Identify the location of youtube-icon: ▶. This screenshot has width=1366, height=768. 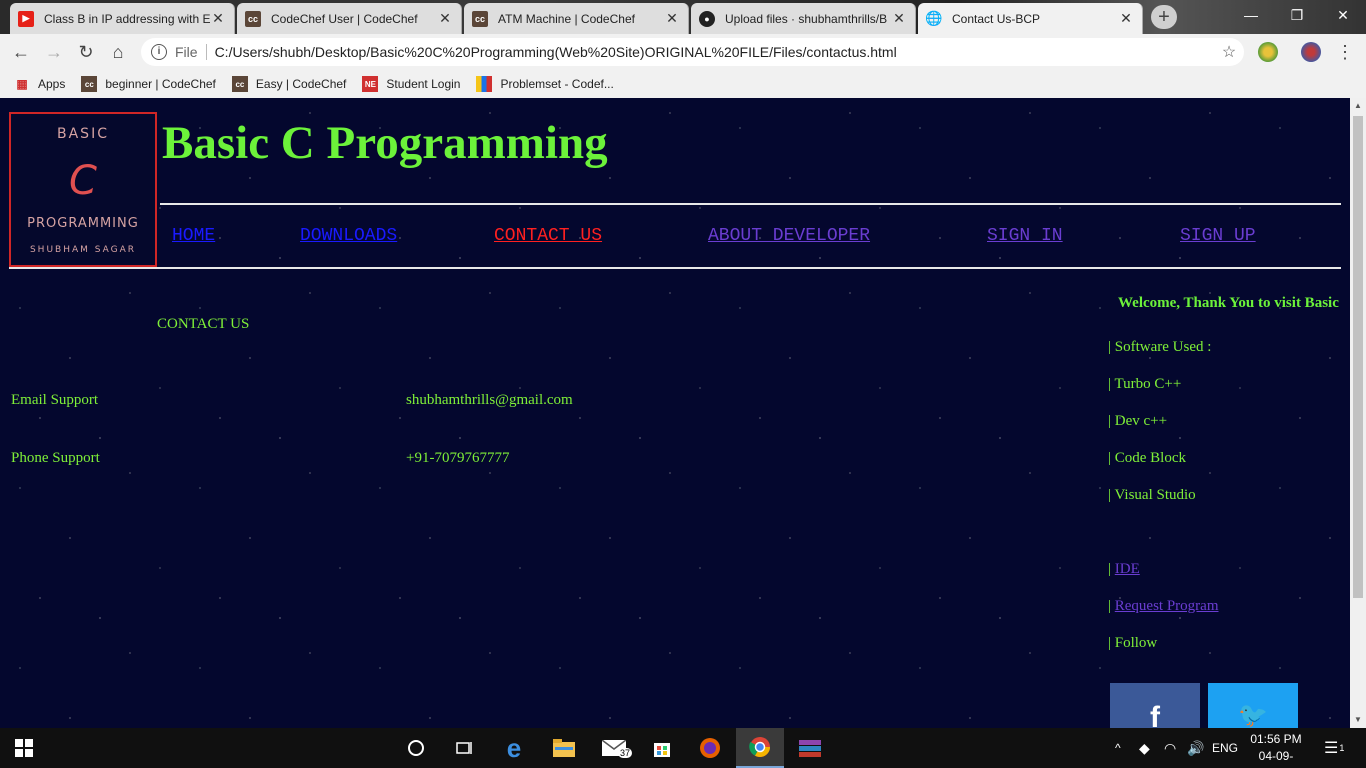
(26, 18).